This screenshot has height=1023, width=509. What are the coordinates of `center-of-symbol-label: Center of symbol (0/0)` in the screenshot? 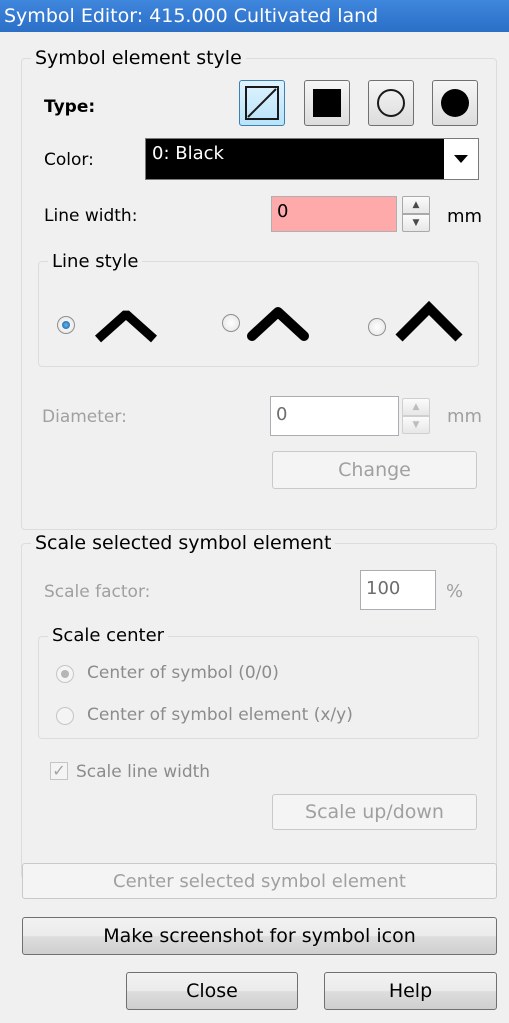 It's located at (183, 673).